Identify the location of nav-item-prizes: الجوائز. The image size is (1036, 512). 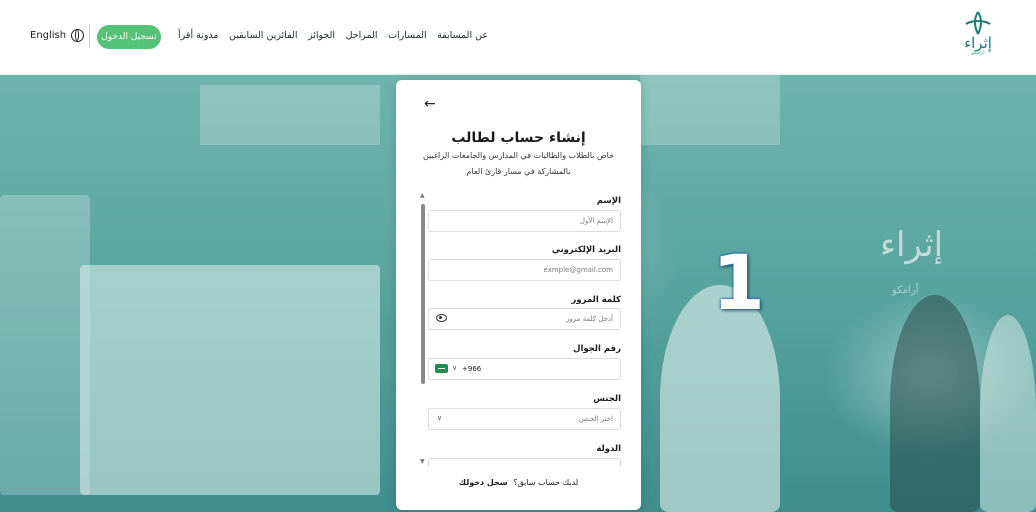
(321, 35).